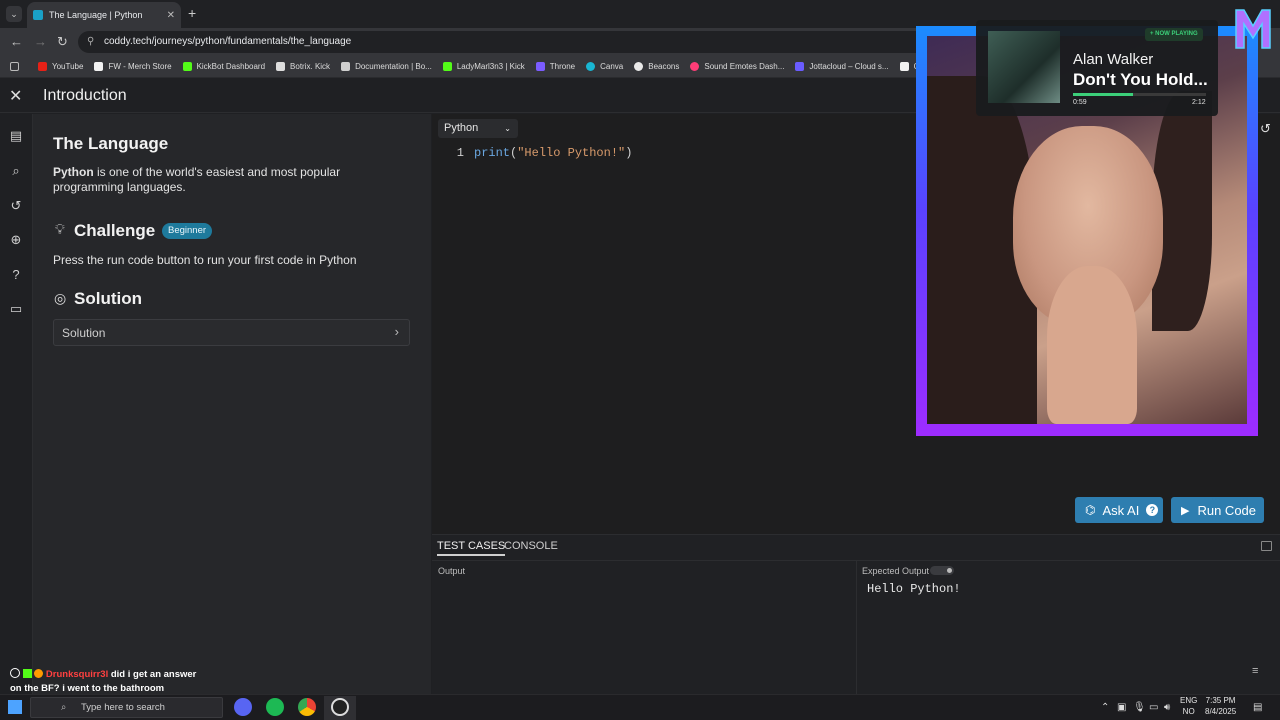 Image resolution: width=1280 pixels, height=720 pixels. I want to click on webcam-hand, so click(1092, 345).